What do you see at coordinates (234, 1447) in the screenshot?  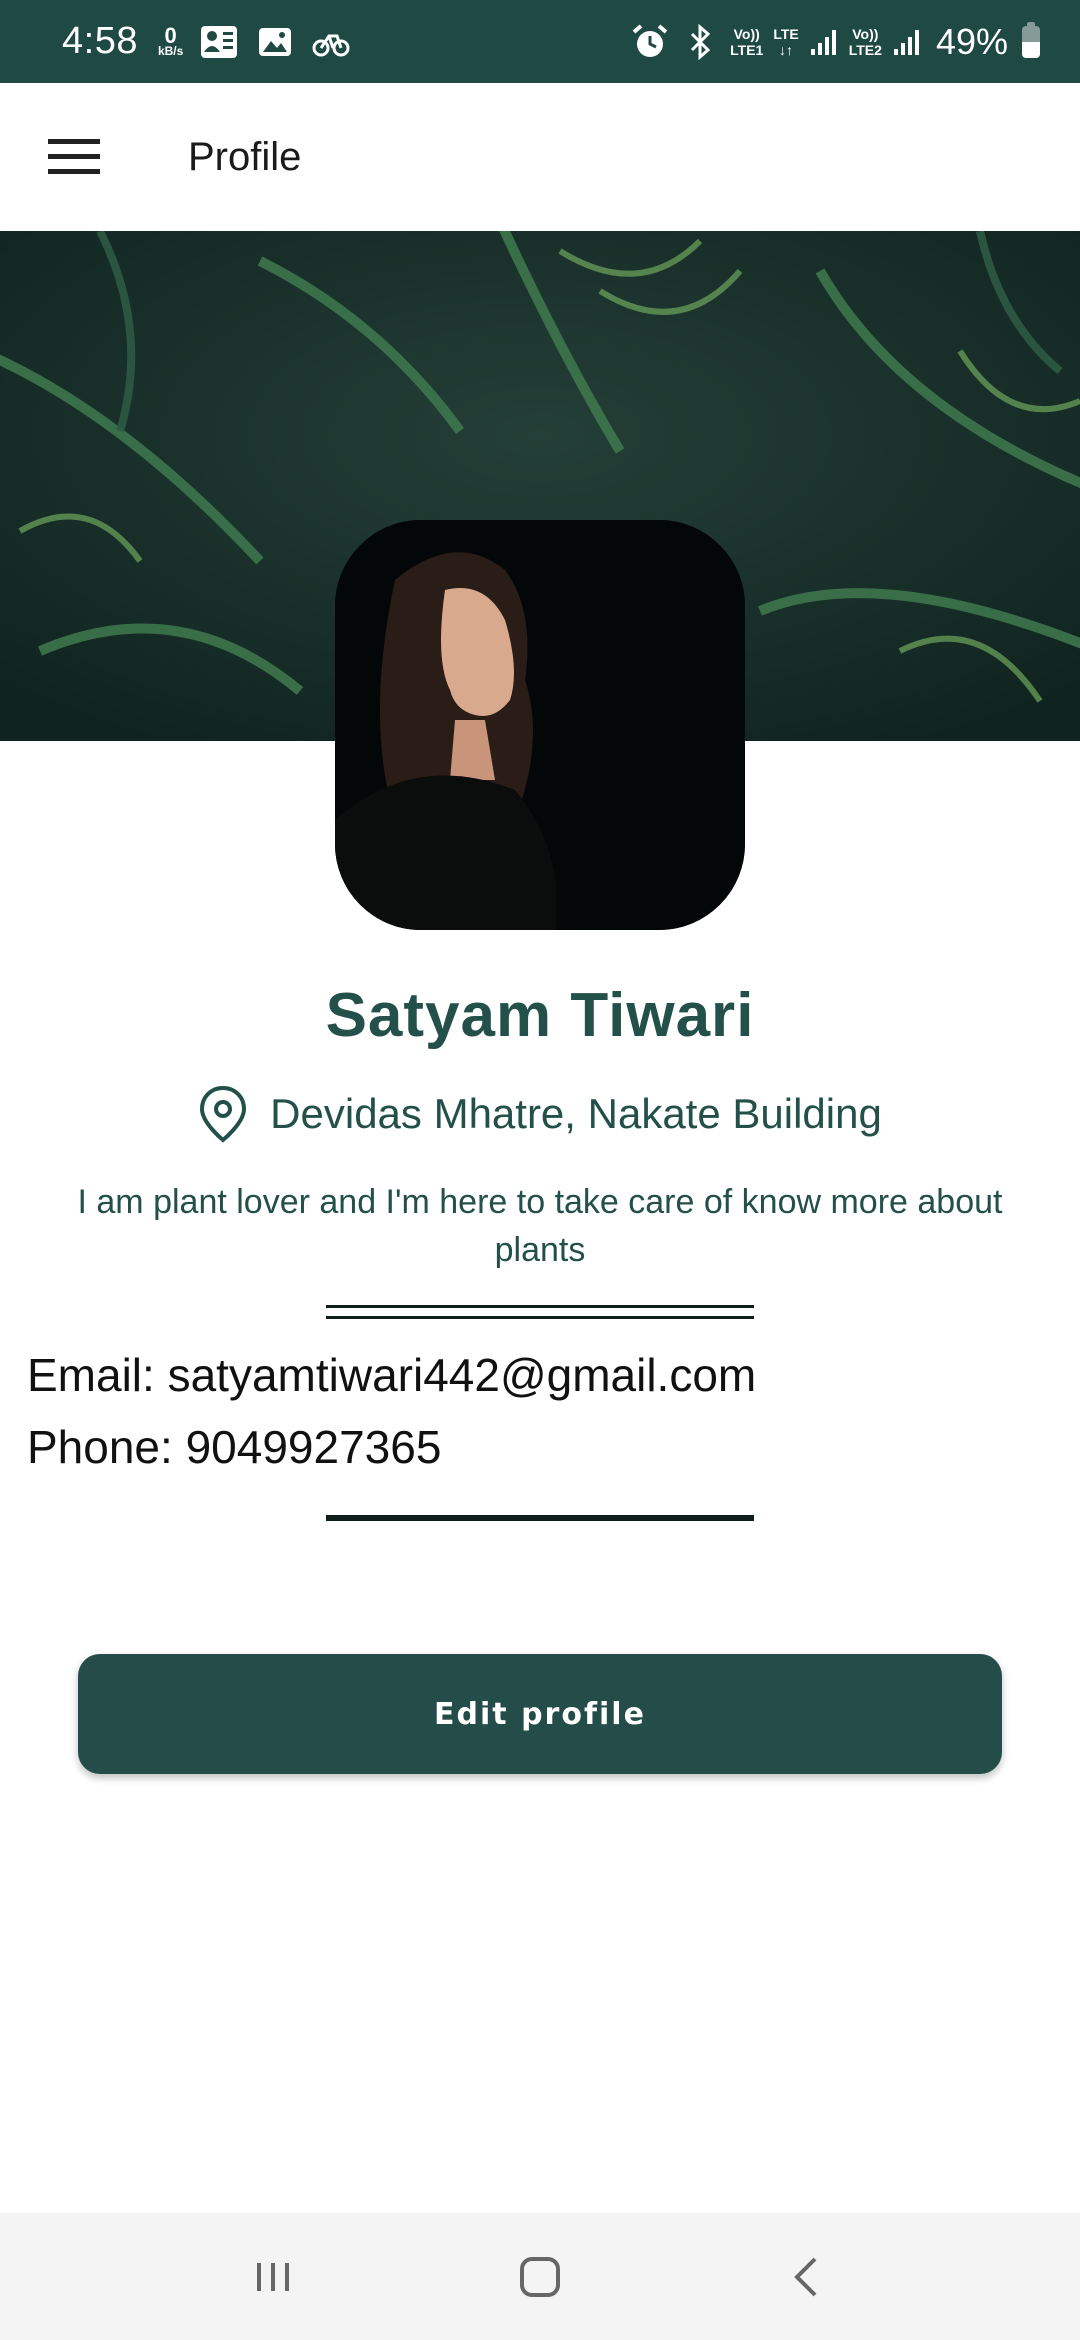 I see `phone-text: Phone: 9049927365` at bounding box center [234, 1447].